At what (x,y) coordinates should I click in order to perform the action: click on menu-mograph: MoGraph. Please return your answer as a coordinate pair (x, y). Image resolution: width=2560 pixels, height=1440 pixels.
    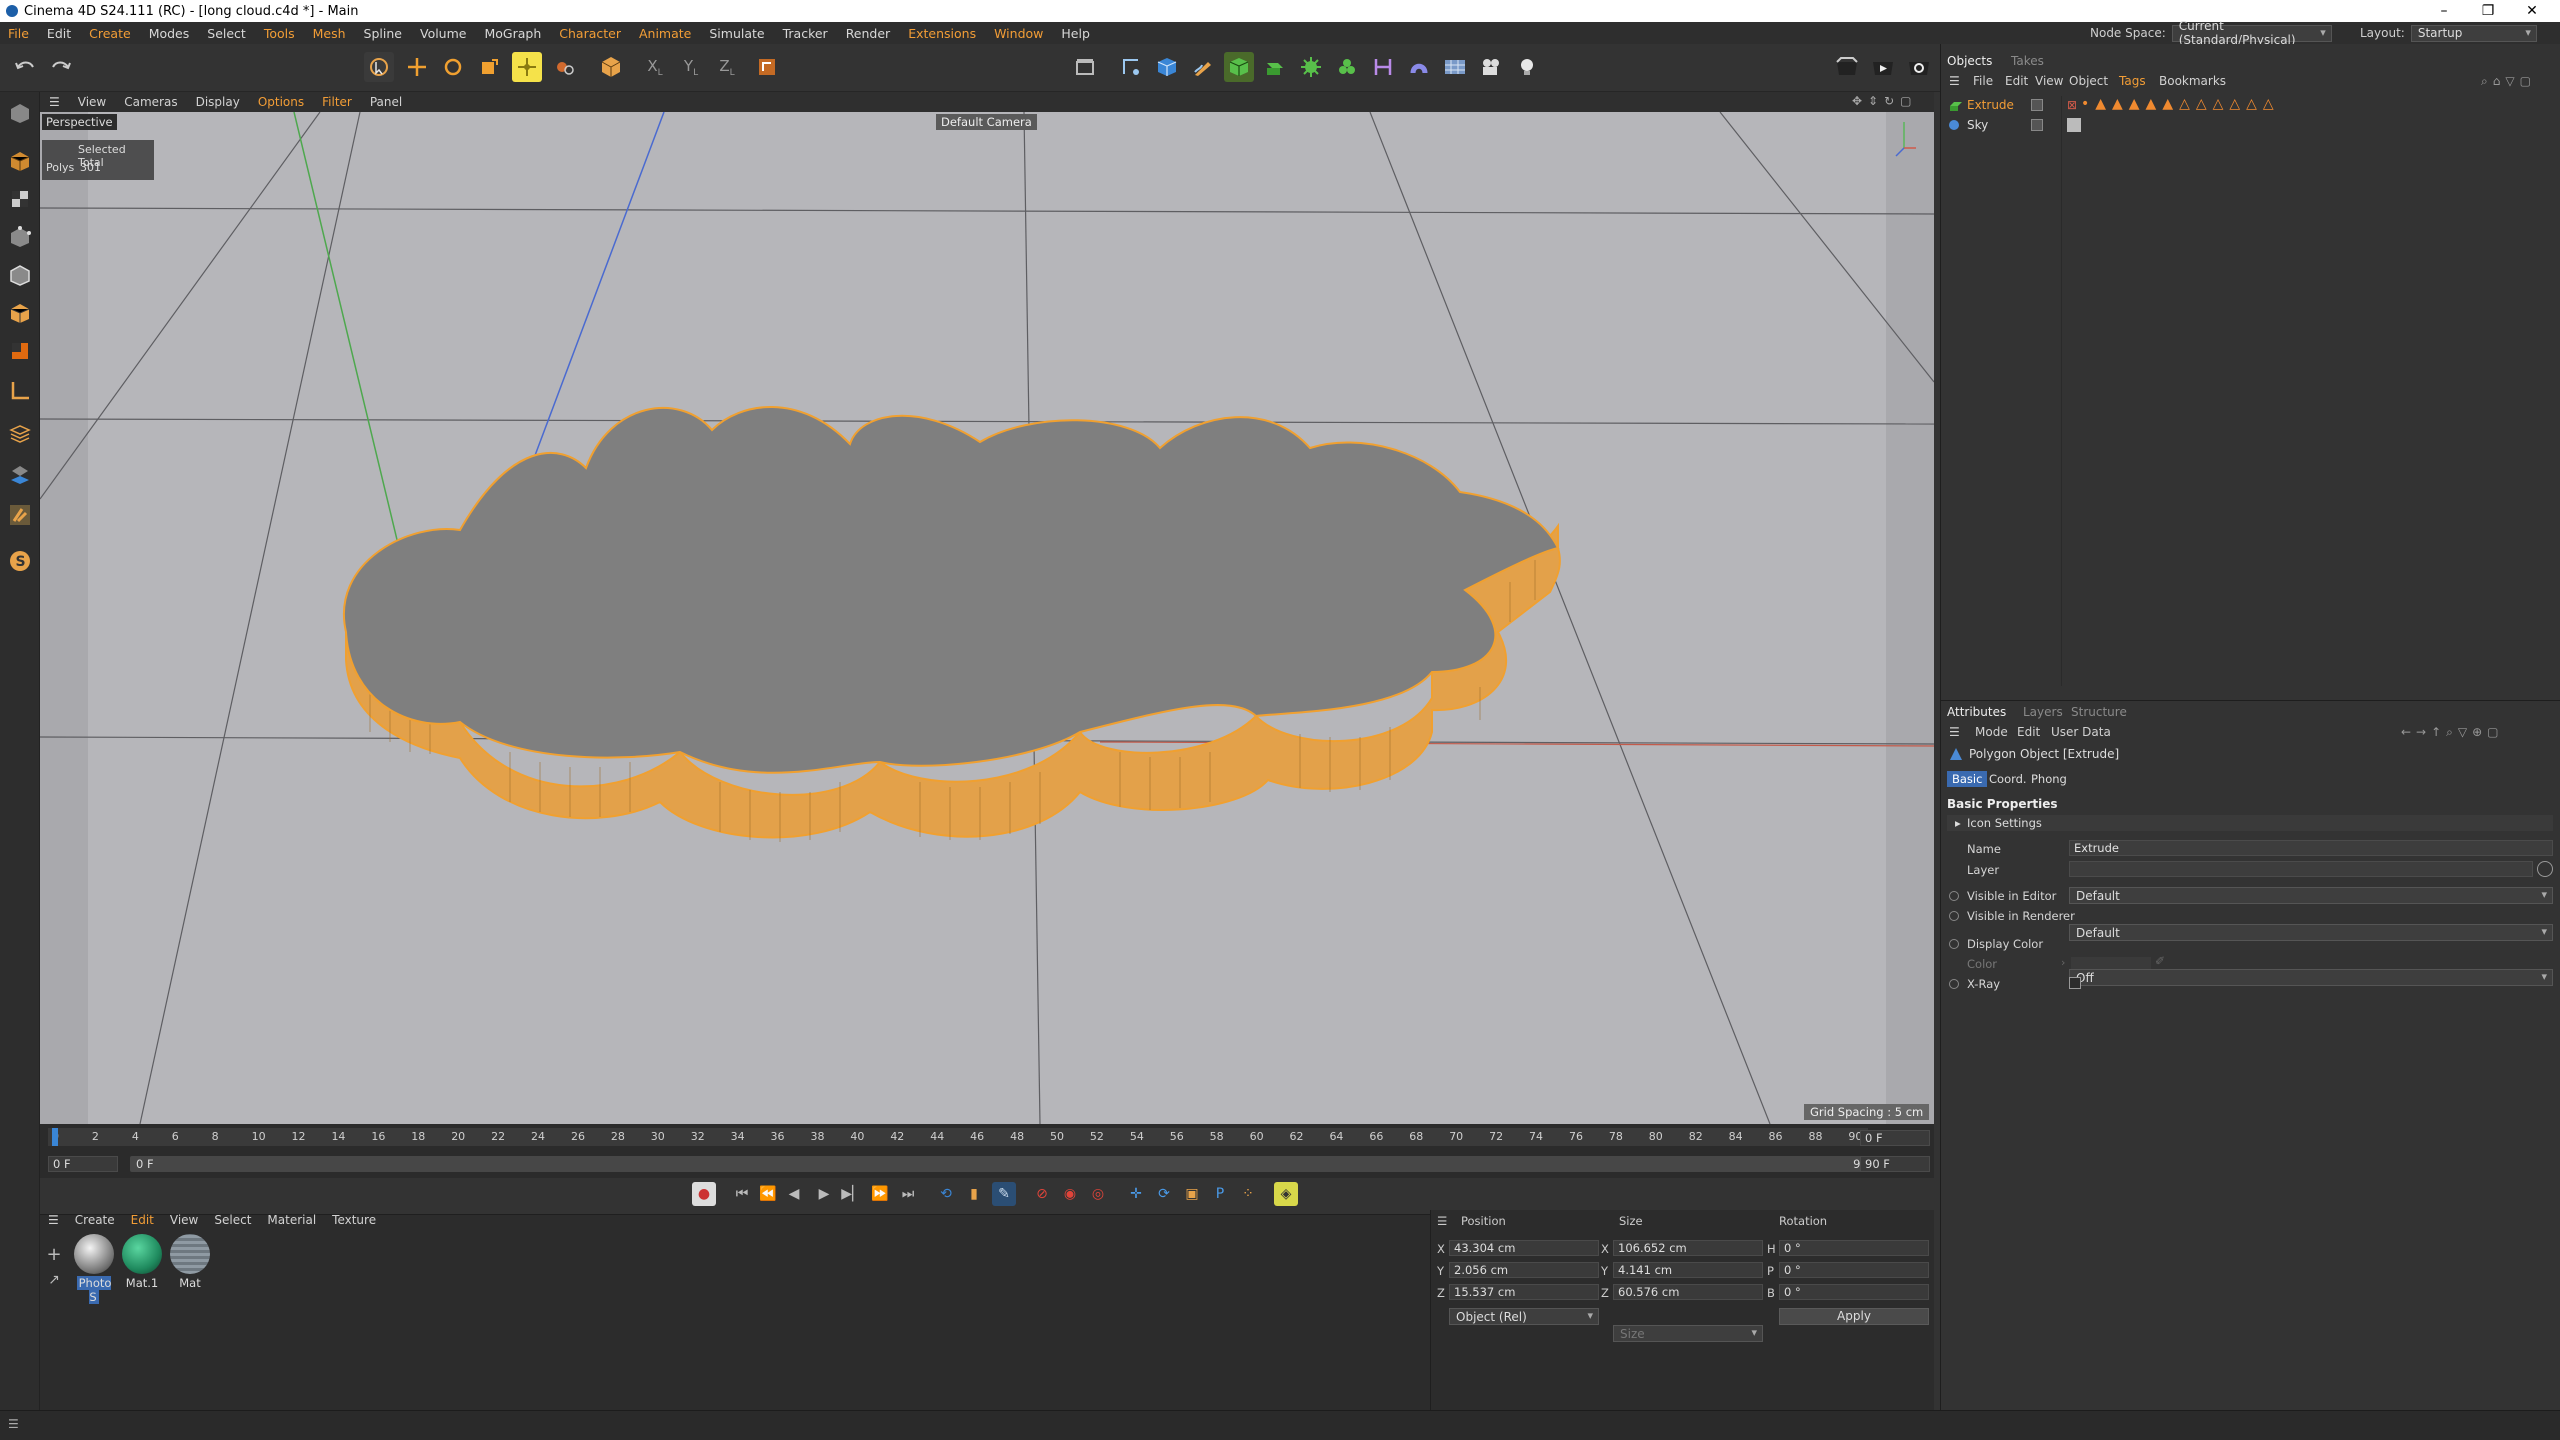
    Looking at the image, I should click on (512, 33).